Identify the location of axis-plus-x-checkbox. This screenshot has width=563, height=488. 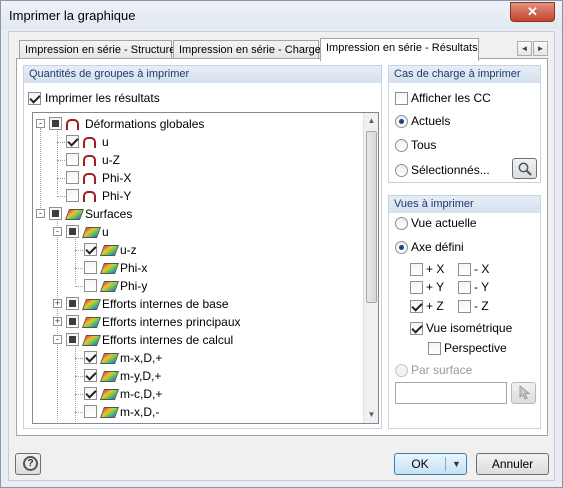
(416, 269).